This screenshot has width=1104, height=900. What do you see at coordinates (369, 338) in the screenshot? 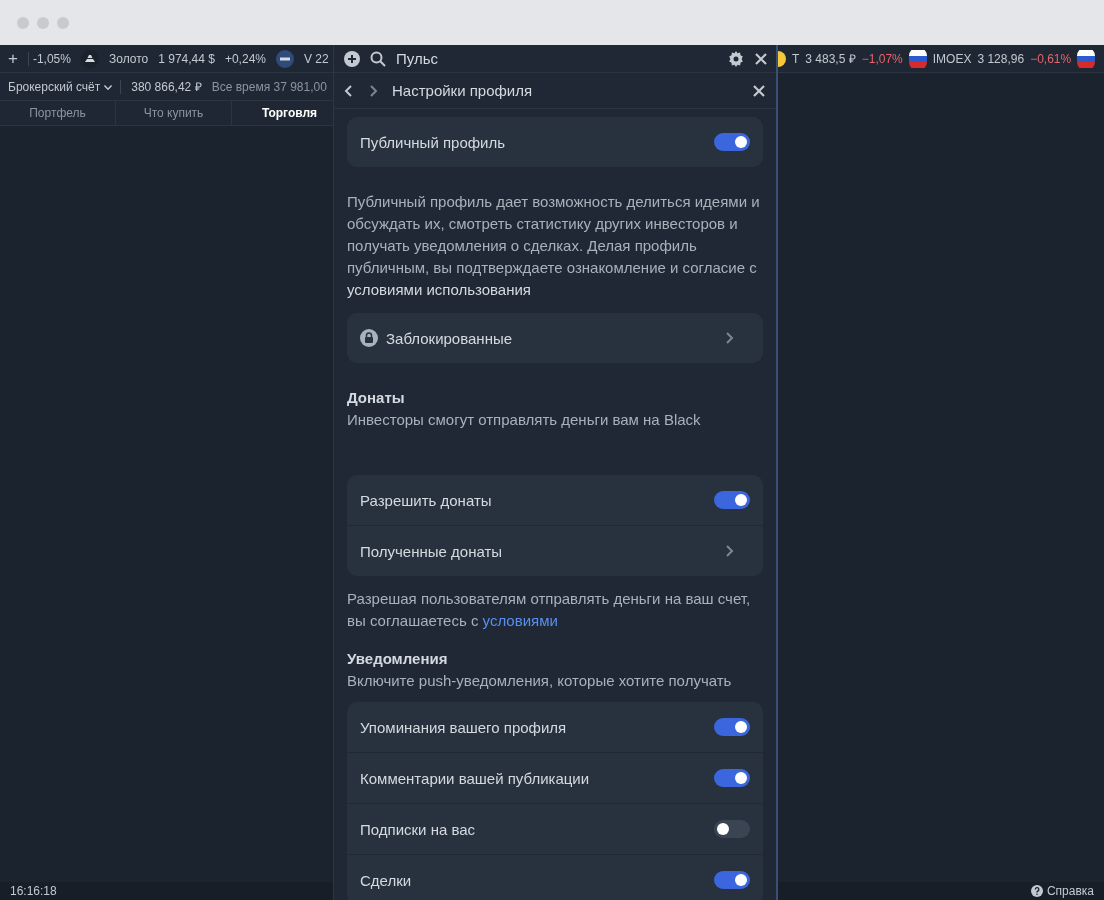
I see `lock-icon` at bounding box center [369, 338].